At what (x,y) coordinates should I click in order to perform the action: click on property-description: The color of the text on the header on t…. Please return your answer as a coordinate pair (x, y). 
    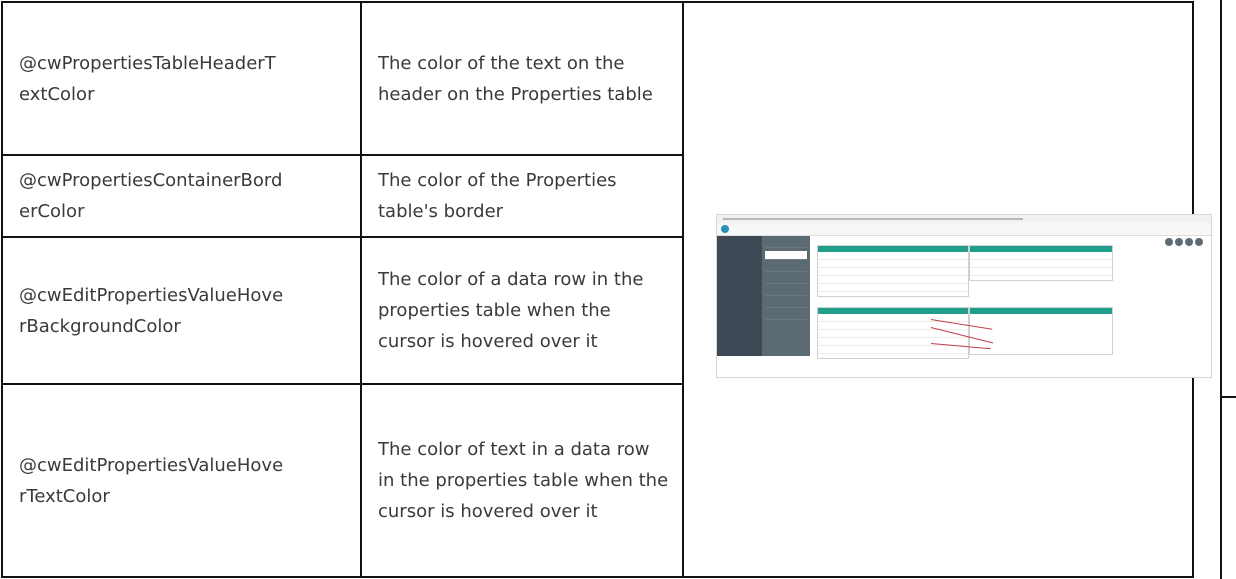
    Looking at the image, I should click on (522, 78).